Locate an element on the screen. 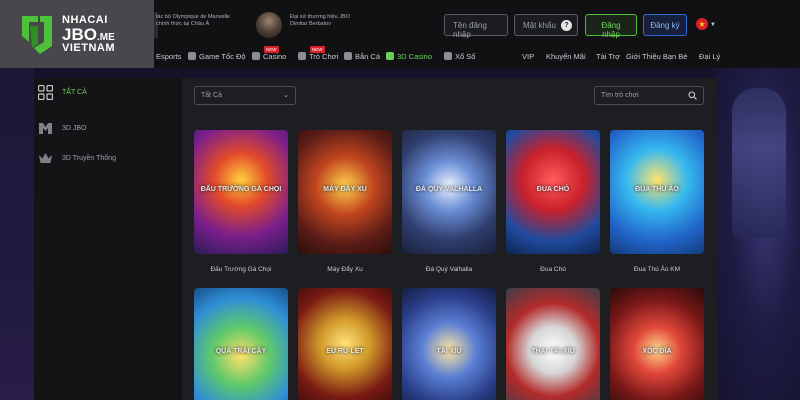  fish-icon is located at coordinates (348, 56).